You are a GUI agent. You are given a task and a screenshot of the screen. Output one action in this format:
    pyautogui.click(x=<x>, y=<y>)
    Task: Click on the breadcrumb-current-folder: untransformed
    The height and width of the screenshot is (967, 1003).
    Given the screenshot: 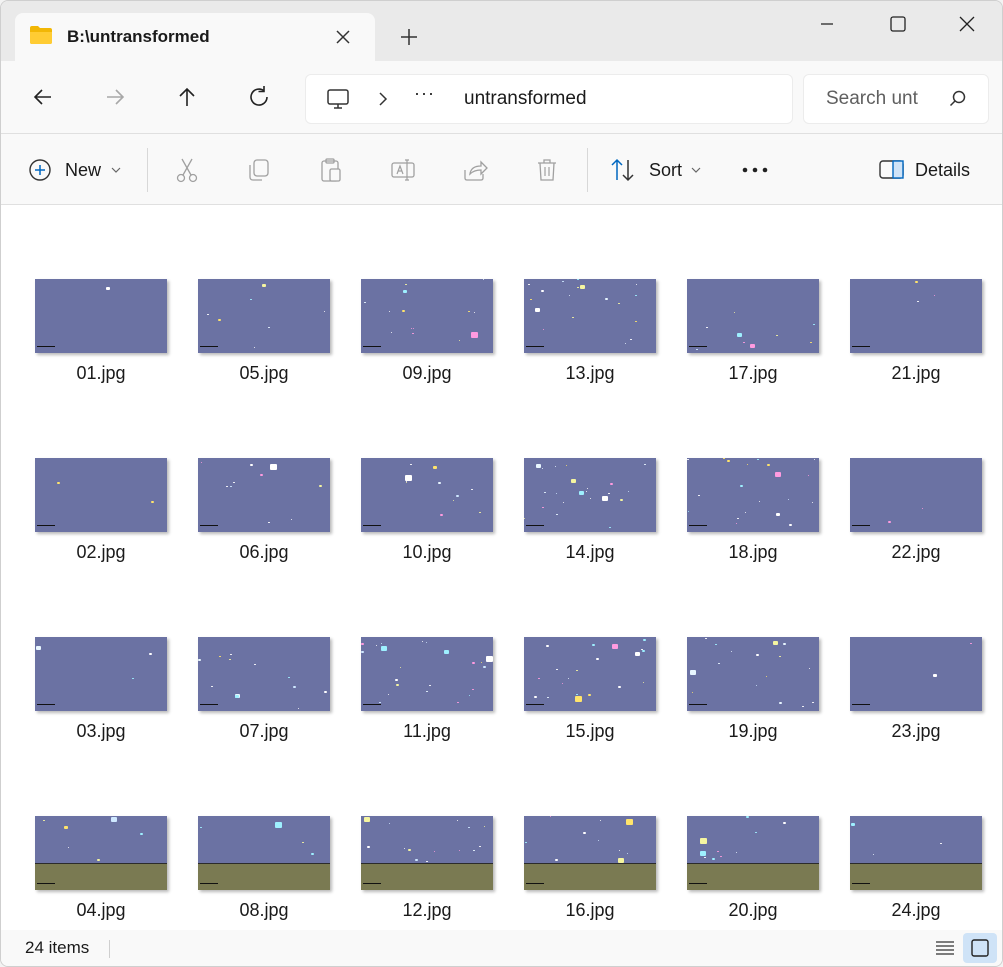 What is the action you would take?
    pyautogui.click(x=525, y=99)
    